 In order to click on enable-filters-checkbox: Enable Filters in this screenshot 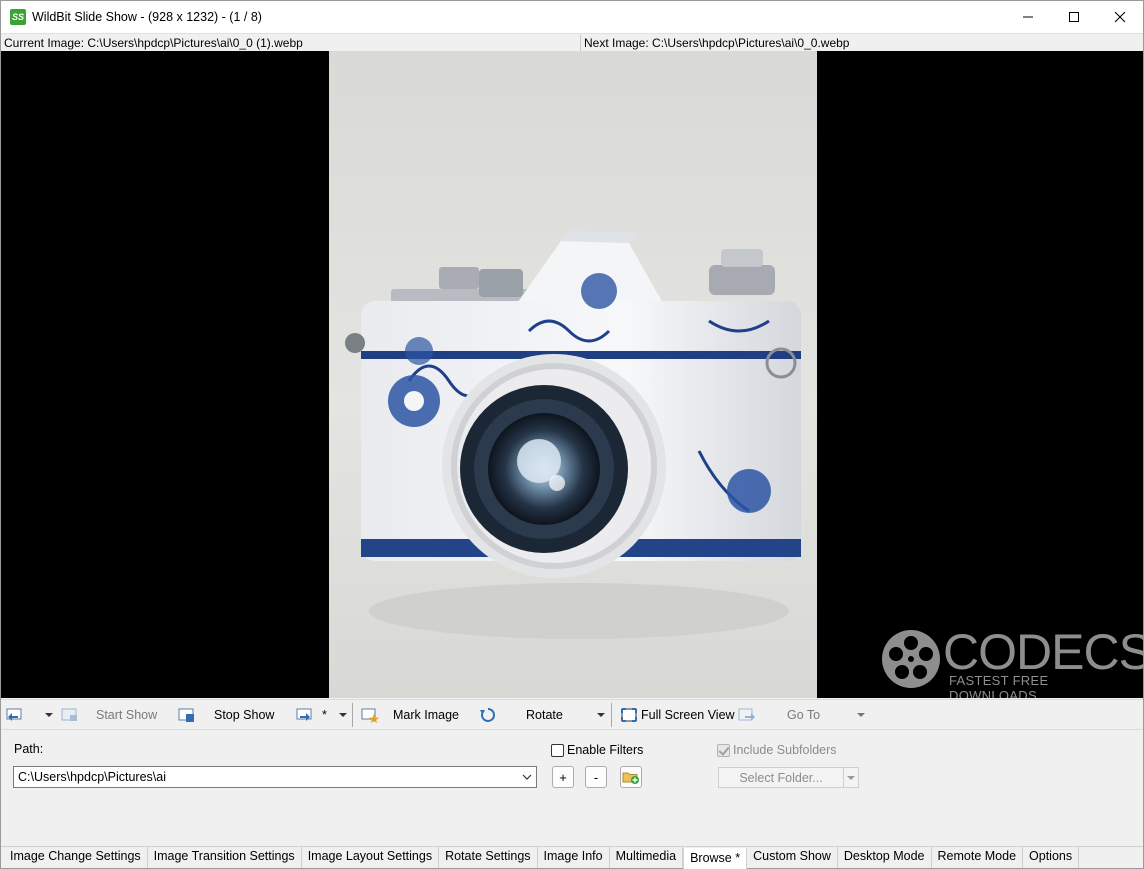, I will do `click(597, 750)`.